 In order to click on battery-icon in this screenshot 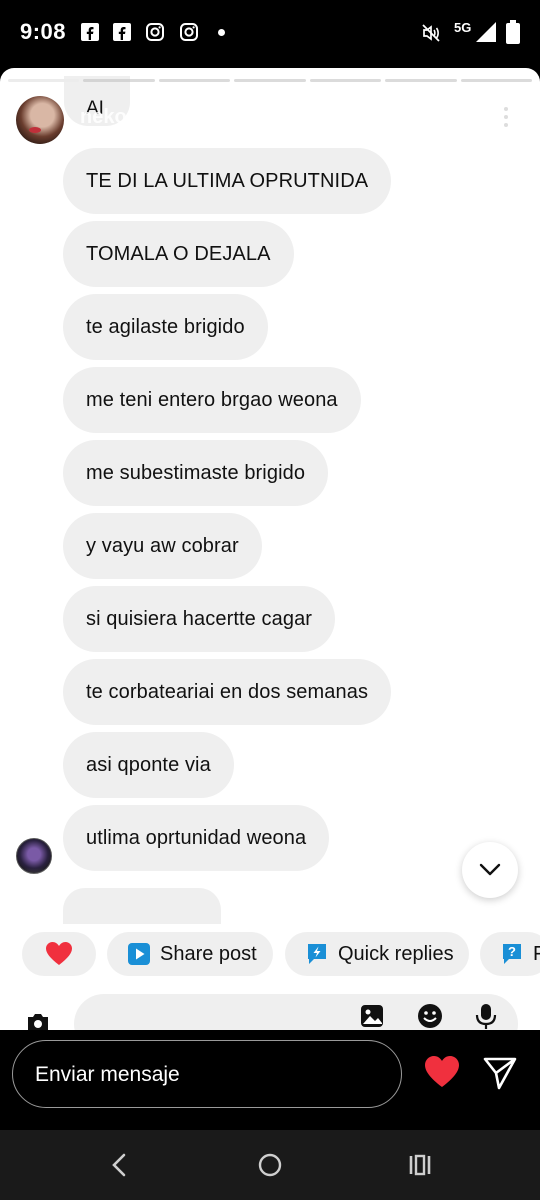, I will do `click(513, 32)`.